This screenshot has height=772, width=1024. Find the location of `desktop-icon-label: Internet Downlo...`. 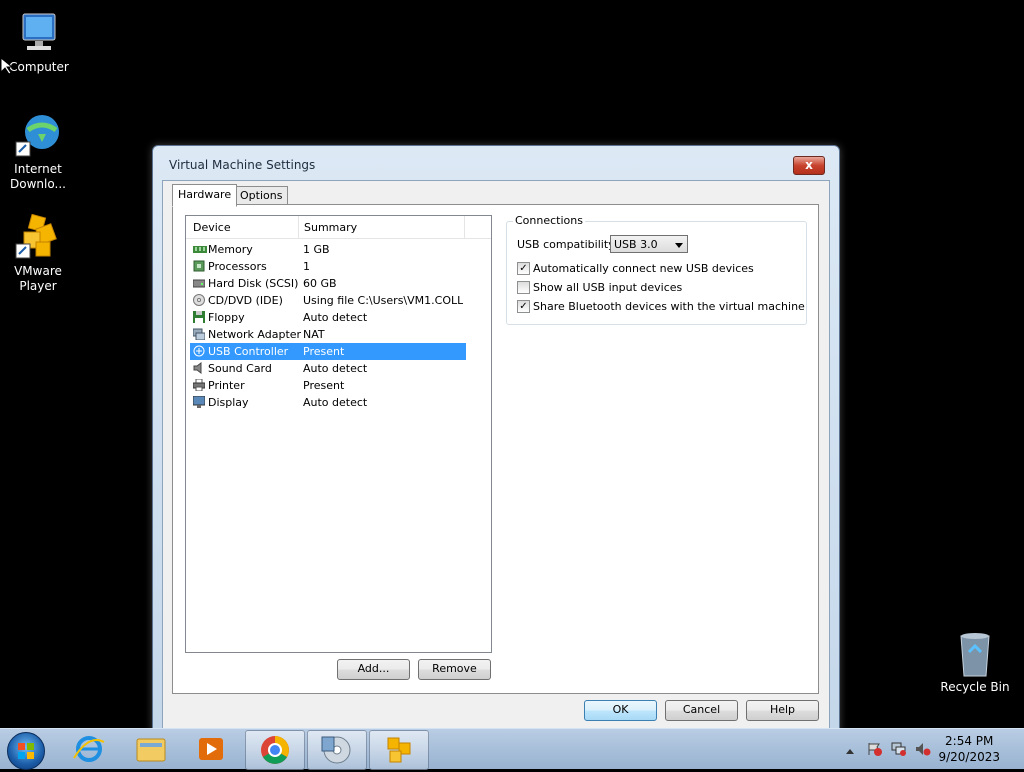

desktop-icon-label: Internet Downlo... is located at coordinates (38, 176).